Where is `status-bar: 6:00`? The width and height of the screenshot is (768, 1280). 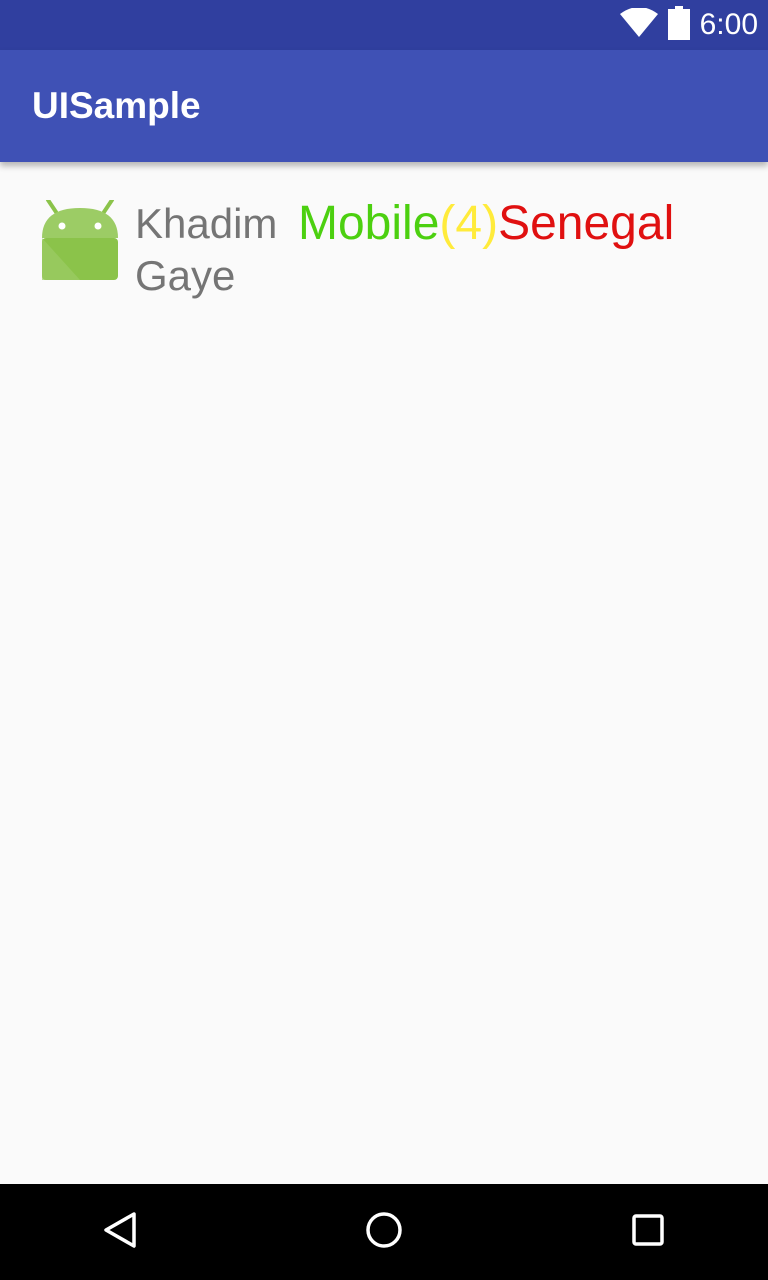
status-bar: 6:00 is located at coordinates (384, 25).